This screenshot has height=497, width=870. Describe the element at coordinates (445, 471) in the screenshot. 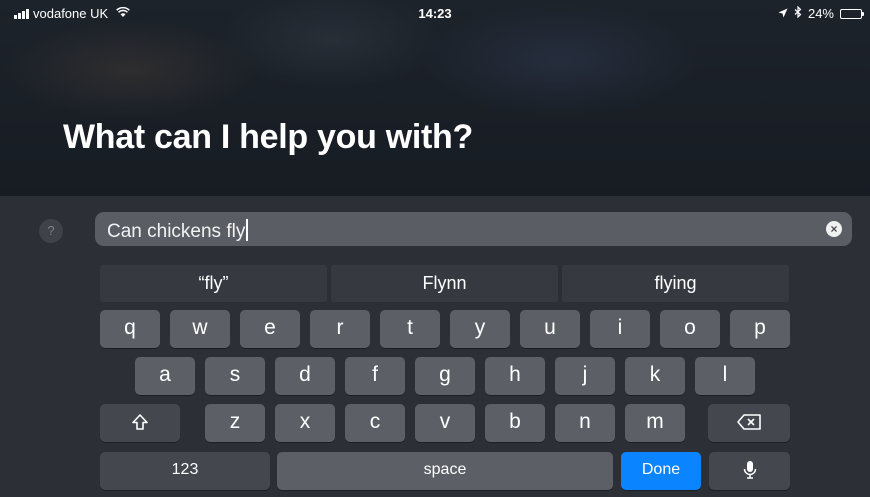

I see `space-key: space` at that location.